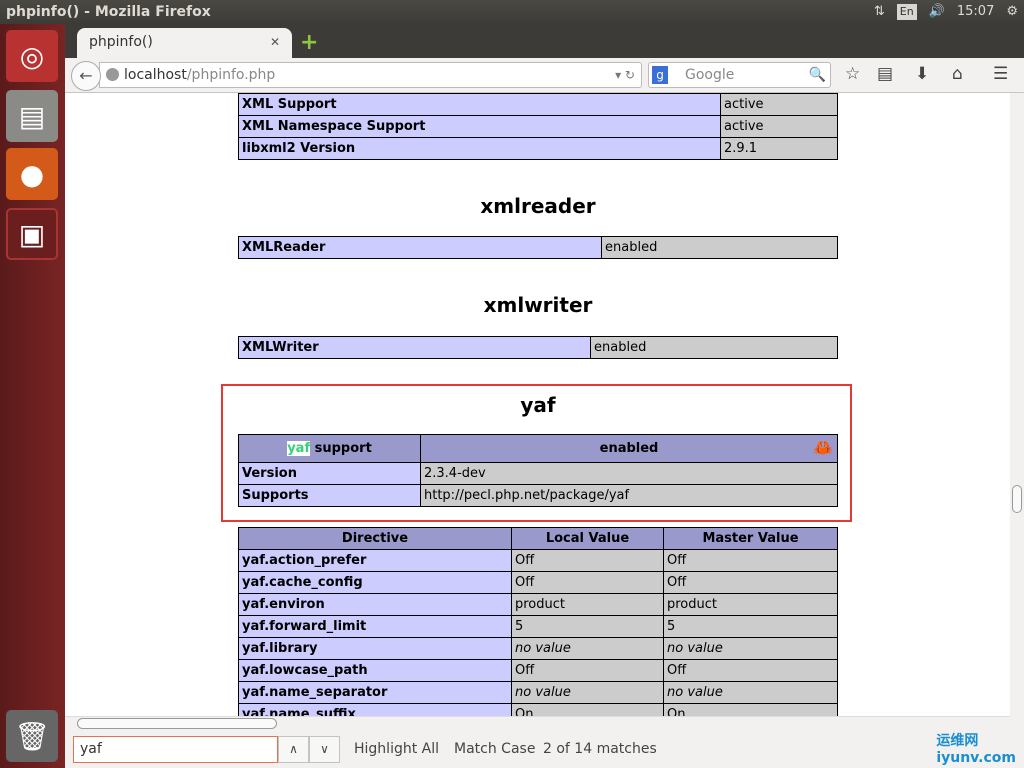  What do you see at coordinates (324, 749) in the screenshot?
I see `find-next-button: ∨` at bounding box center [324, 749].